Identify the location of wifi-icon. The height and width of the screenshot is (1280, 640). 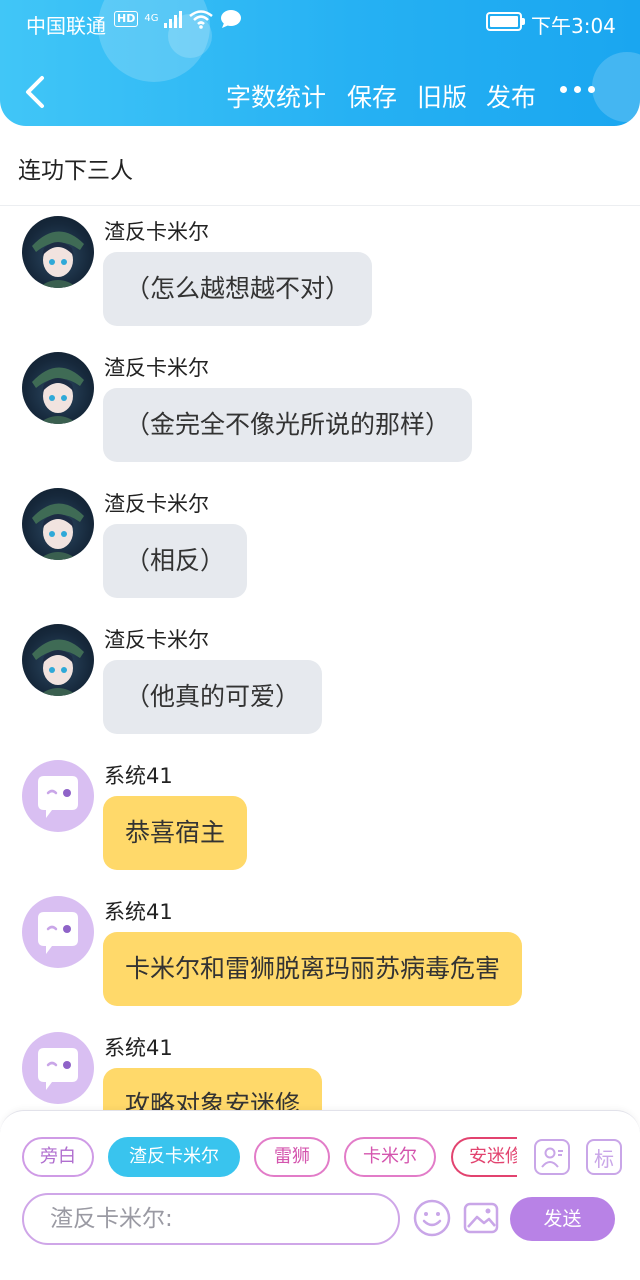
(201, 19).